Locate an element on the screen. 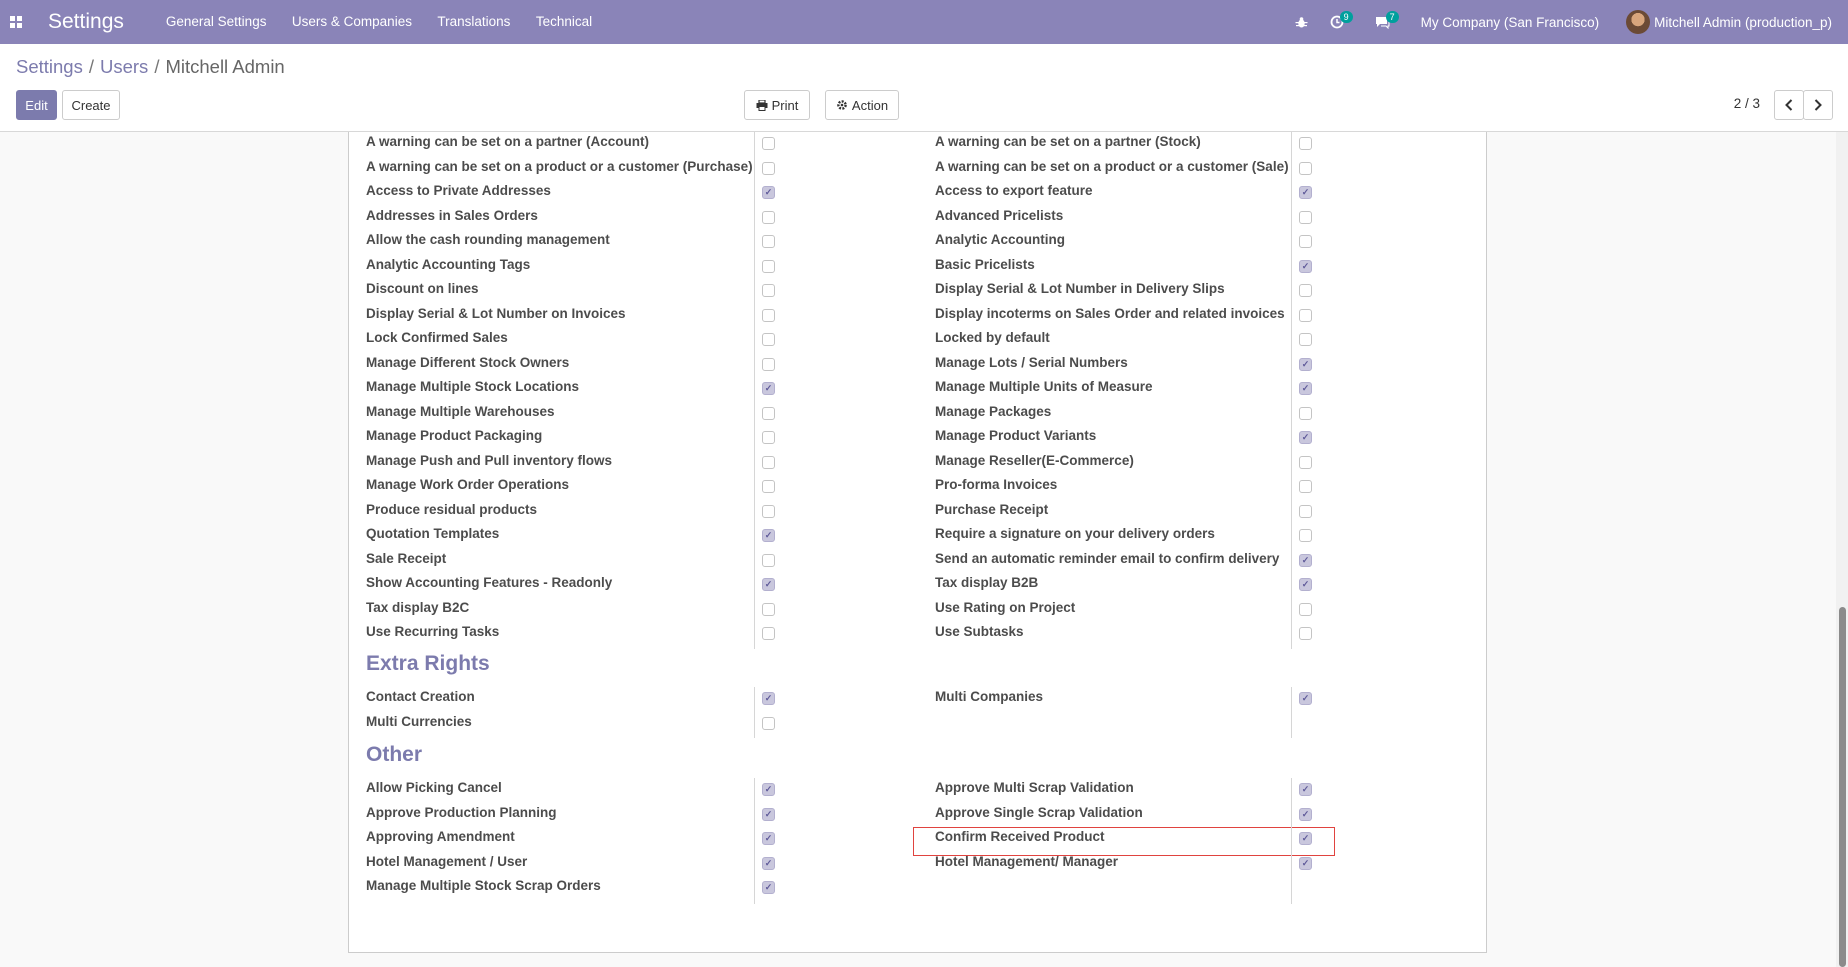  breadcrumb-users: Users is located at coordinates (124, 66).